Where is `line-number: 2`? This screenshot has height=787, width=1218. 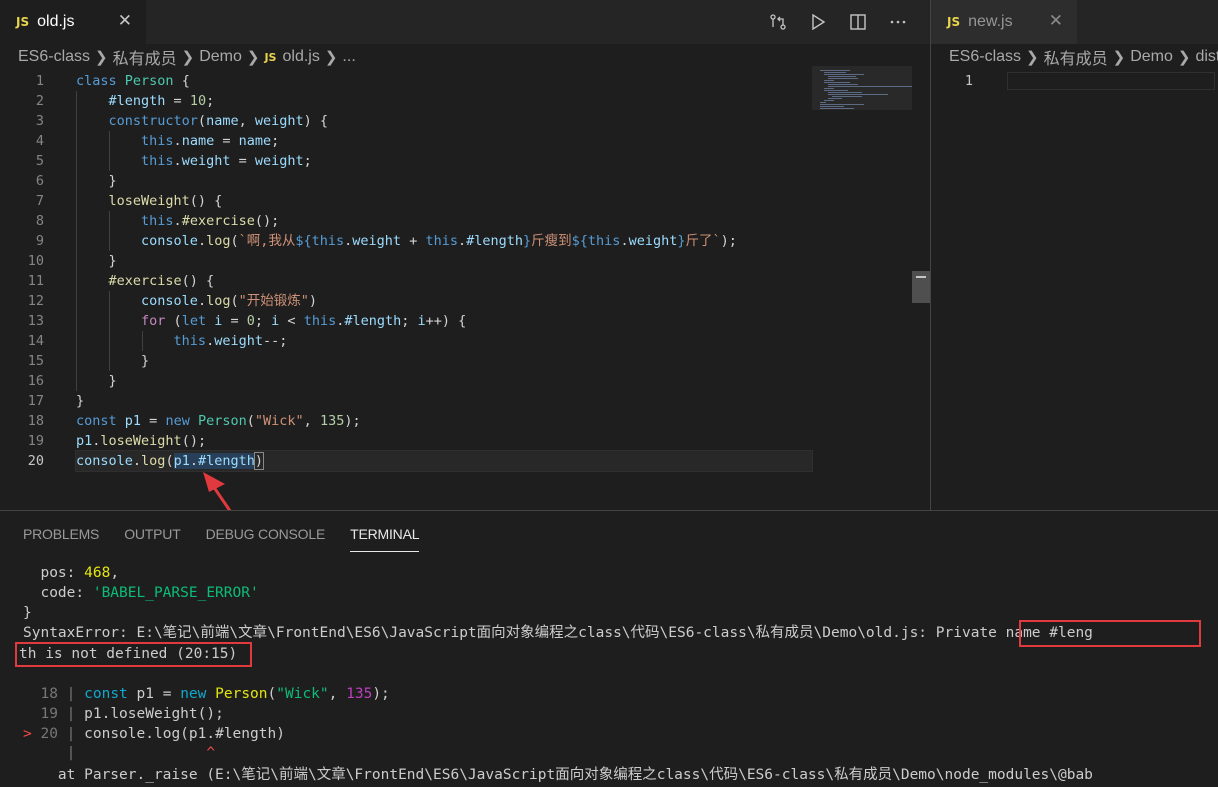
line-number: 2 is located at coordinates (39, 101).